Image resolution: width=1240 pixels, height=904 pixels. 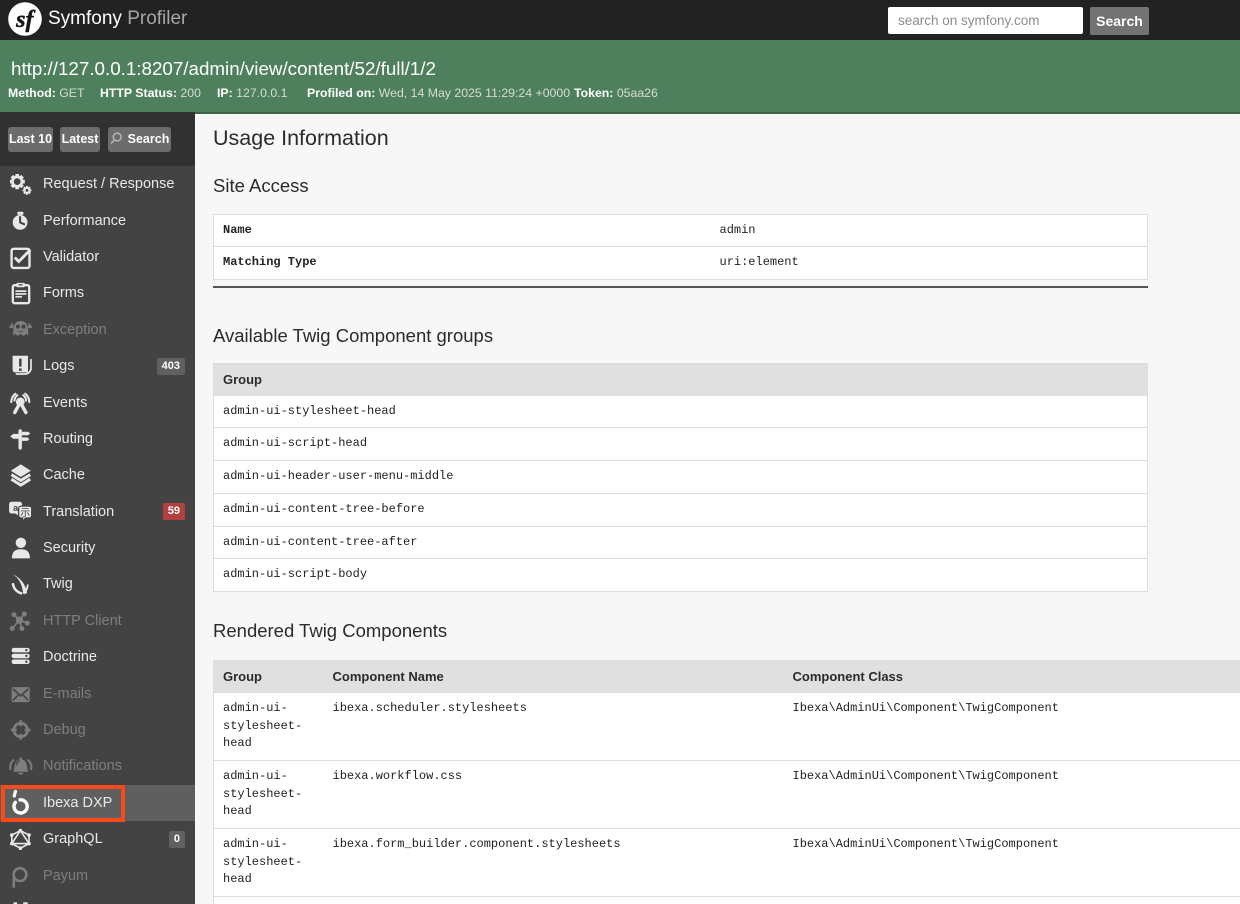 I want to click on svg-text: sf, so click(x=25, y=20).